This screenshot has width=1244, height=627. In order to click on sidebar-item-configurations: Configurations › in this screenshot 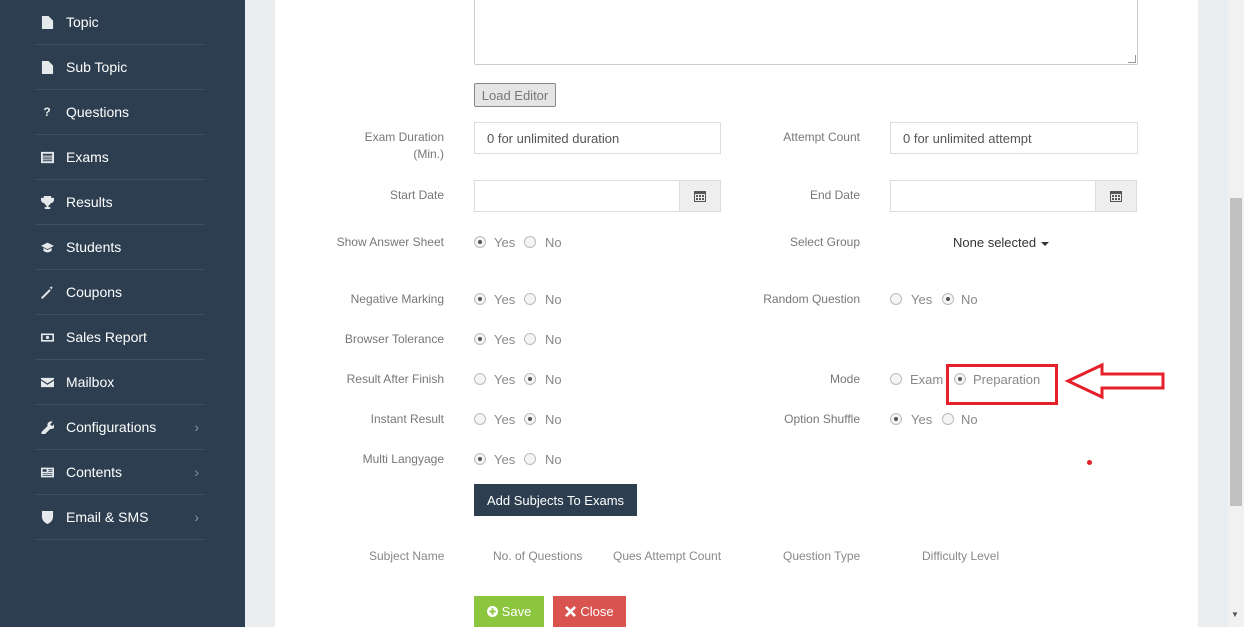, I will do `click(120, 427)`.